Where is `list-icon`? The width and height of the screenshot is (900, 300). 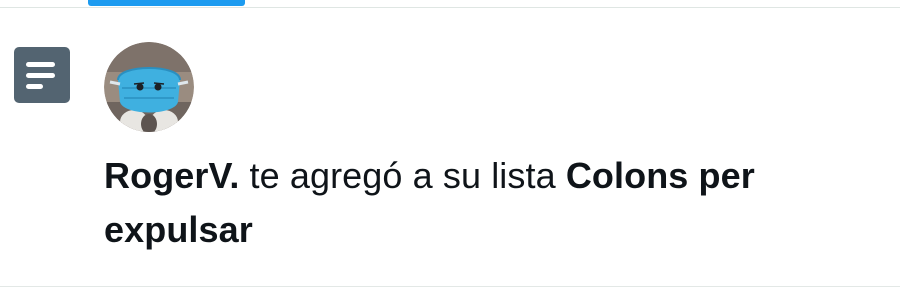 list-icon is located at coordinates (42, 75).